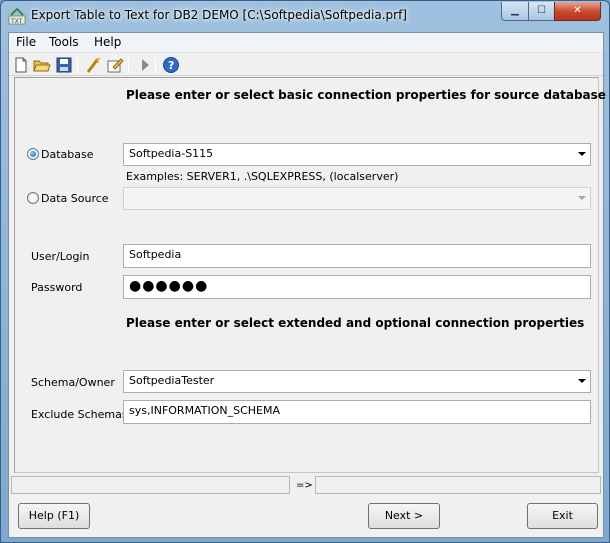  Describe the element at coordinates (17, 16) in the screenshot. I see `app-icon: TXT` at that location.